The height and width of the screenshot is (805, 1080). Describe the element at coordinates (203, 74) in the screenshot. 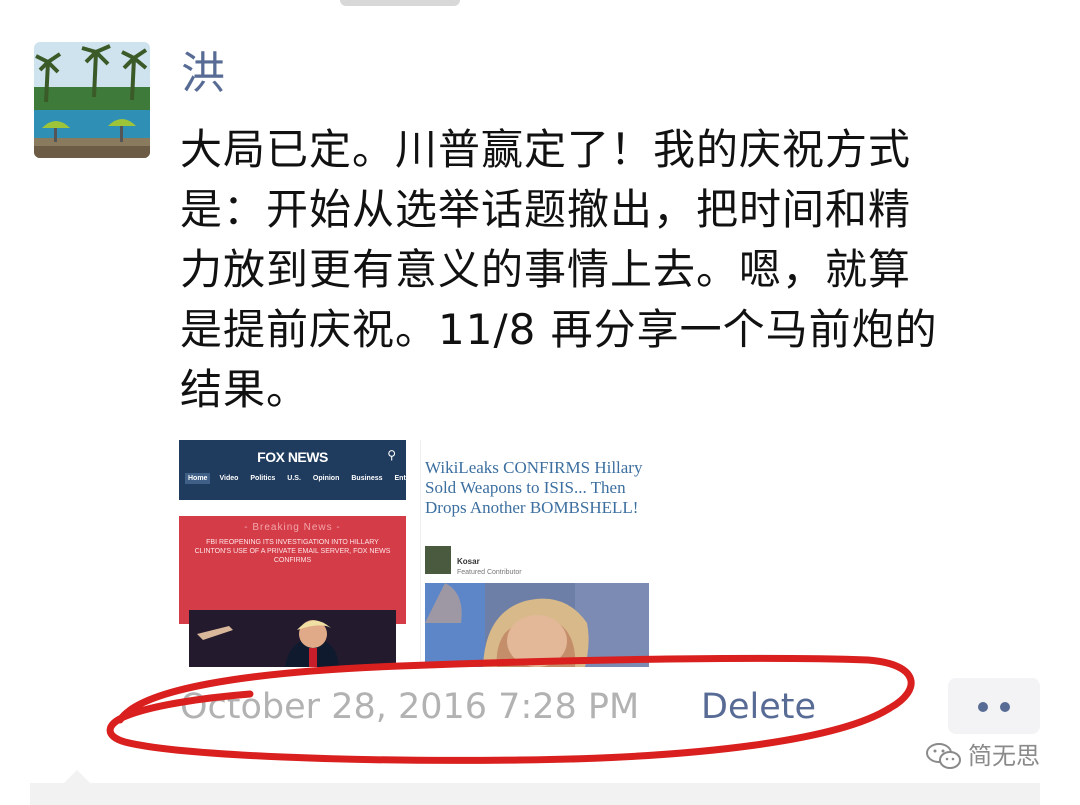

I see `post-username: 洪` at that location.